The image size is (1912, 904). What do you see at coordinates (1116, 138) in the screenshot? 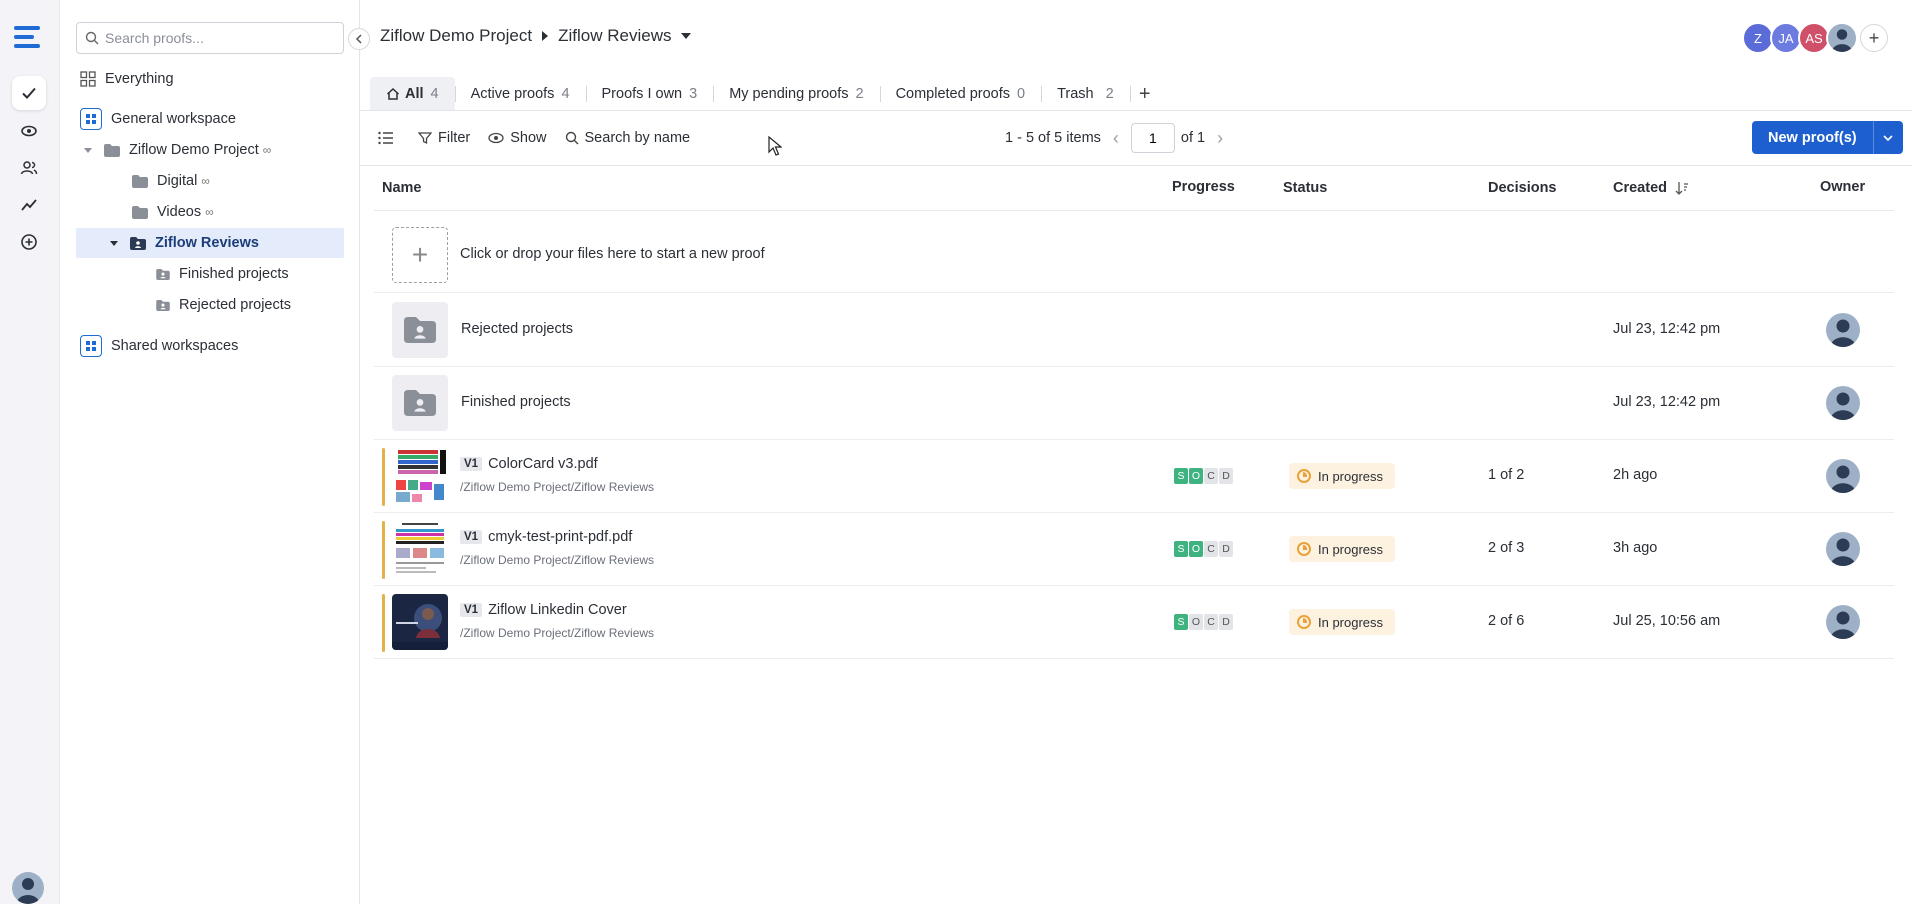
I see `chevron-left-icon: ‹` at bounding box center [1116, 138].